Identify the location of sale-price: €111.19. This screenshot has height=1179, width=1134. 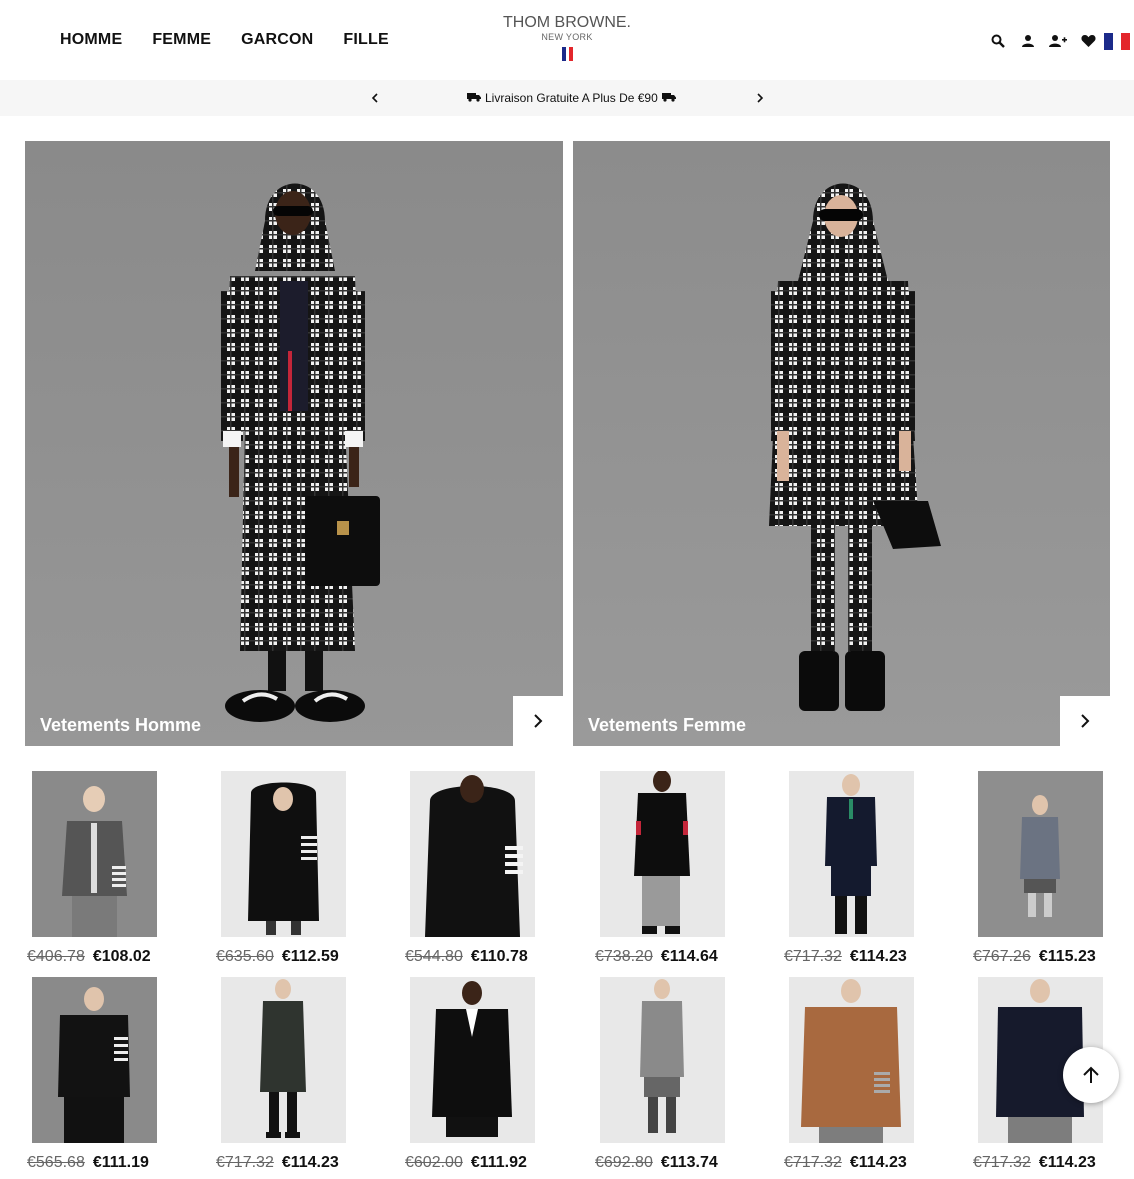
(120, 1162).